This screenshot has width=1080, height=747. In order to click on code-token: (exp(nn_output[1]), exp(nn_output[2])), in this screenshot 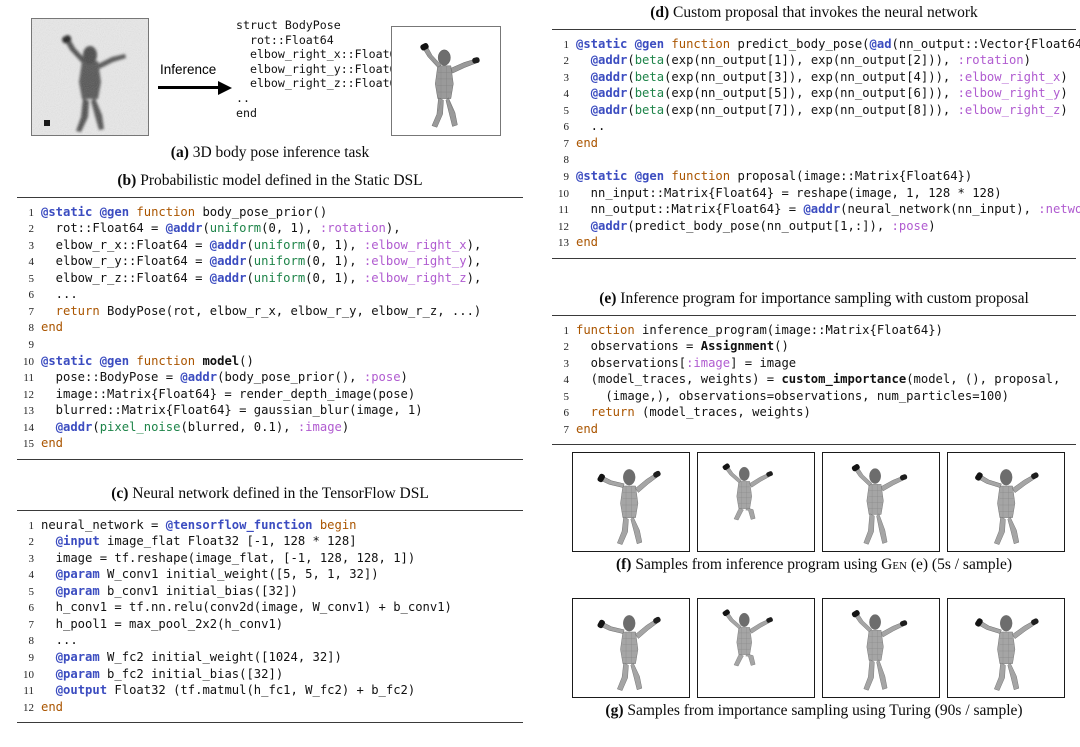, I will do `click(811, 60)`.